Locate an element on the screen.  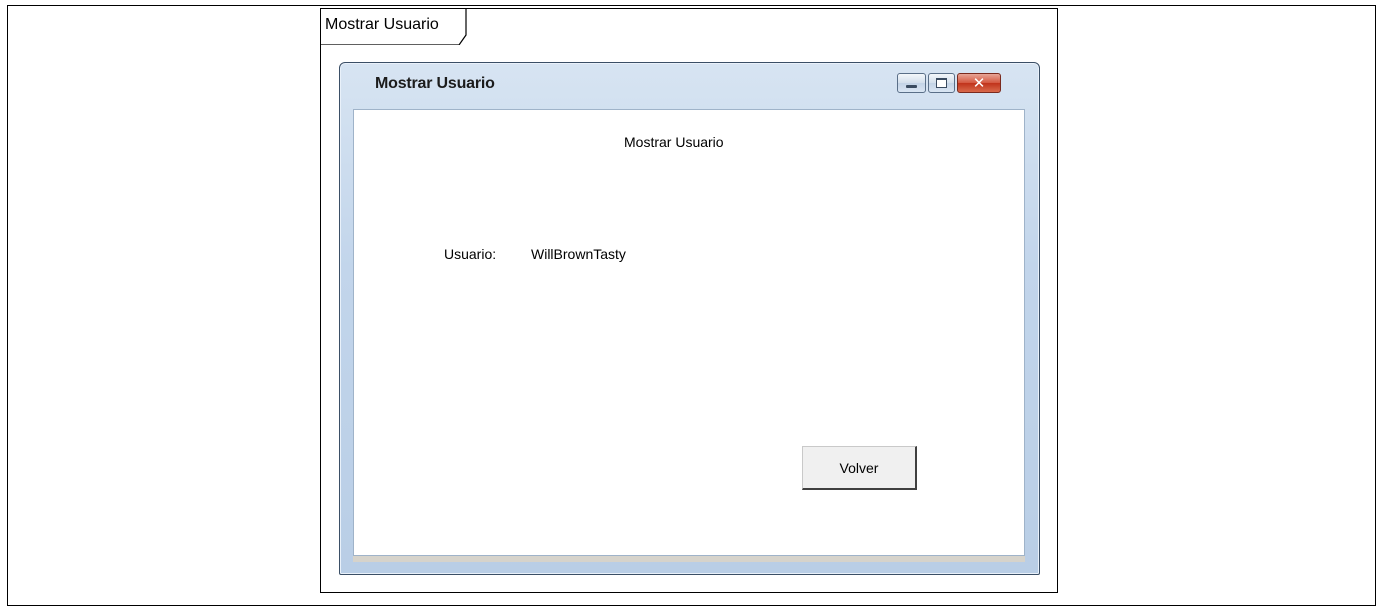
back-button: Volver is located at coordinates (859, 468).